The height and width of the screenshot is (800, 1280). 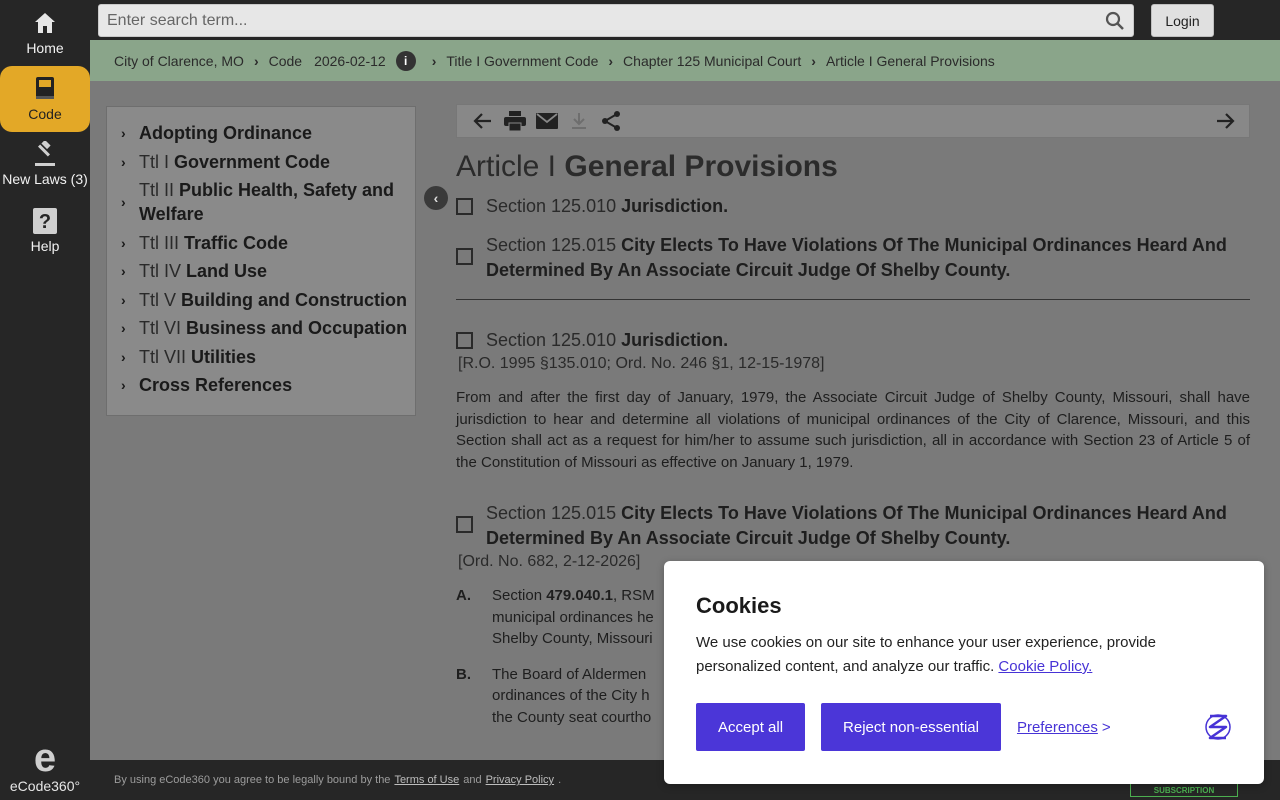 I want to click on print-icon, so click(x=515, y=121).